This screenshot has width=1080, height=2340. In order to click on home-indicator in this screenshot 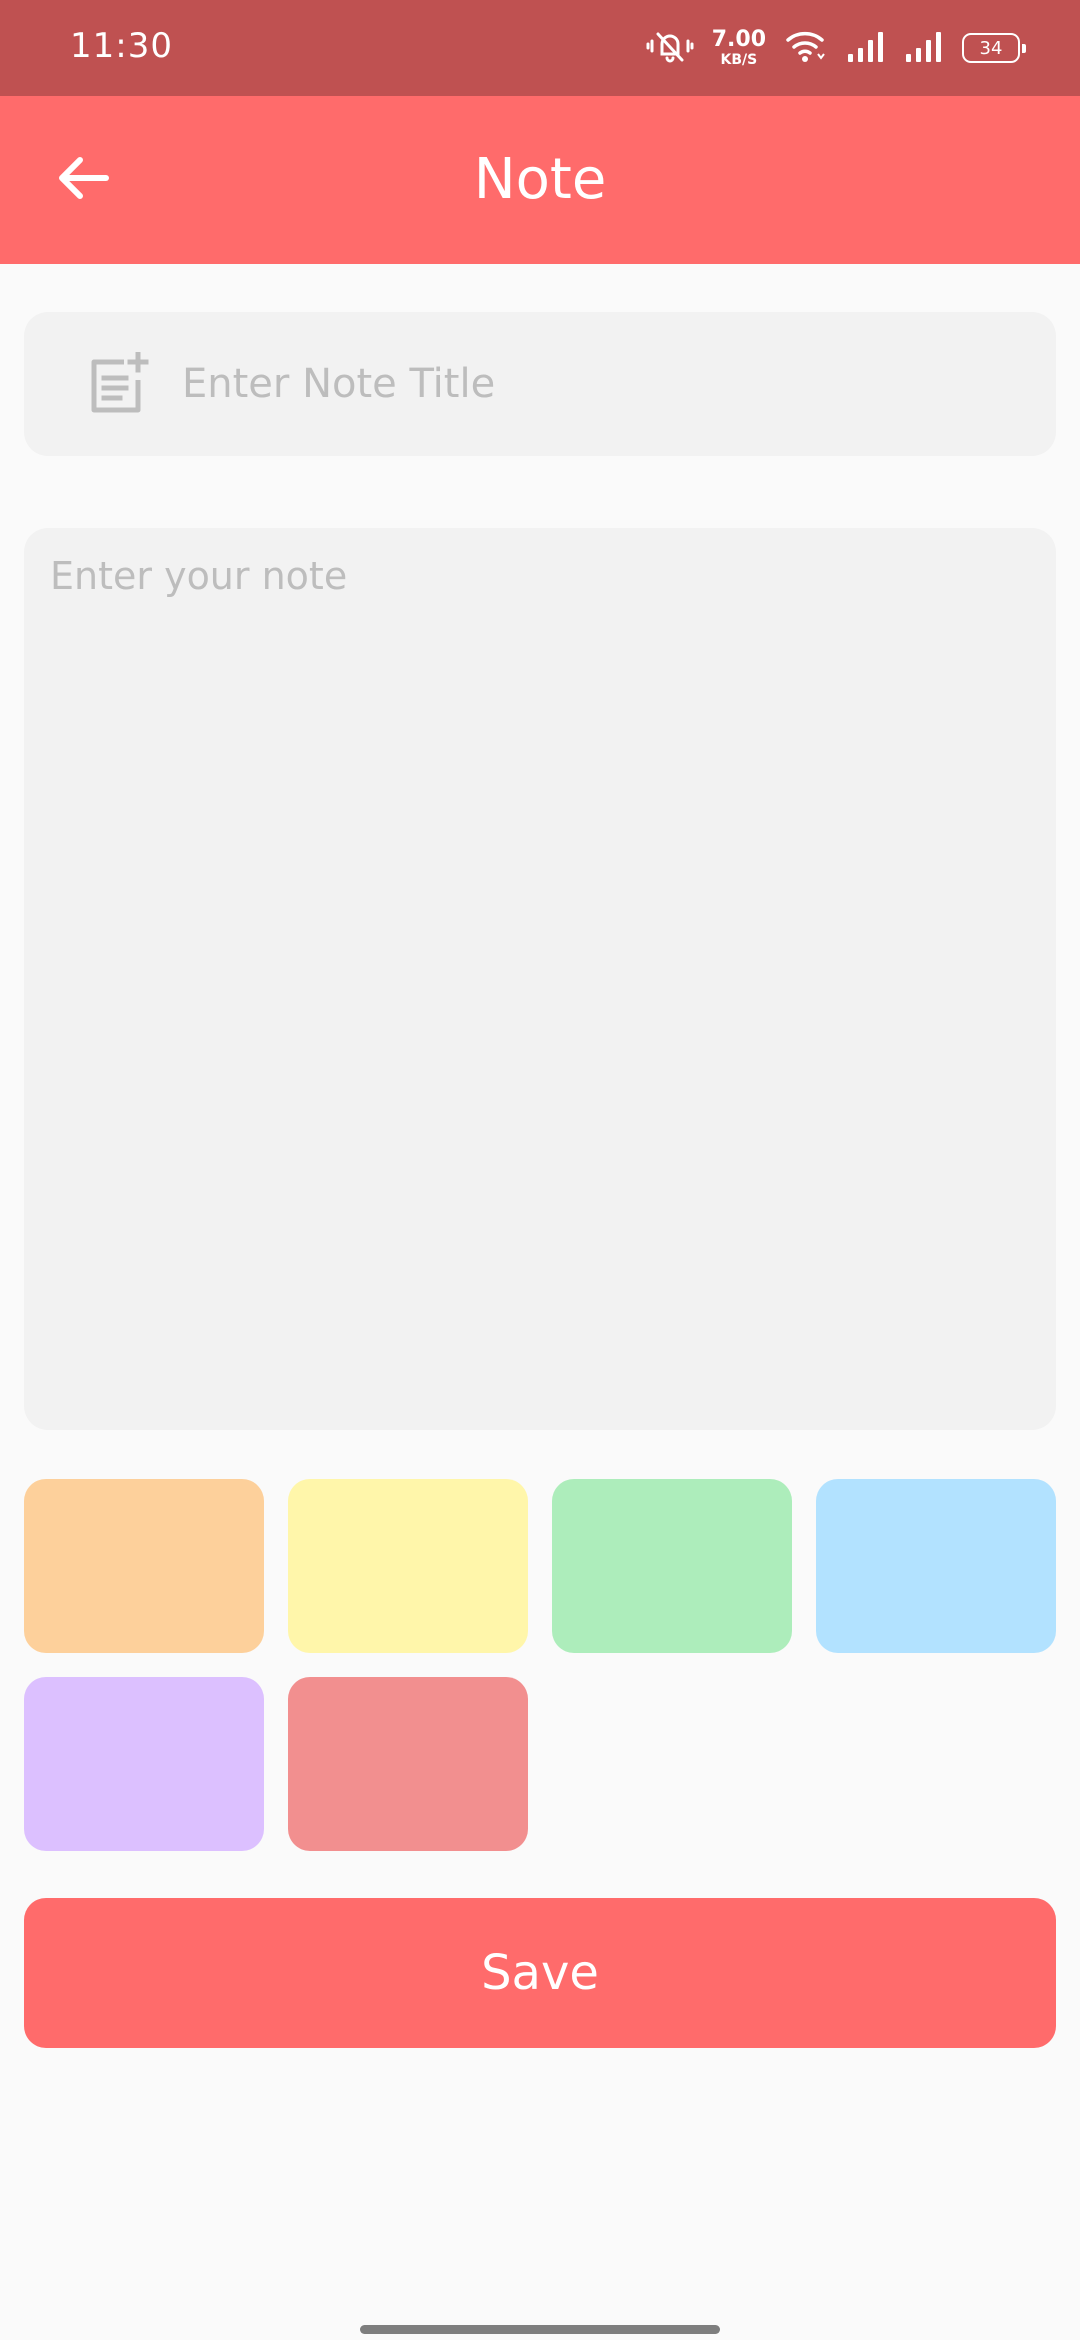, I will do `click(540, 2329)`.